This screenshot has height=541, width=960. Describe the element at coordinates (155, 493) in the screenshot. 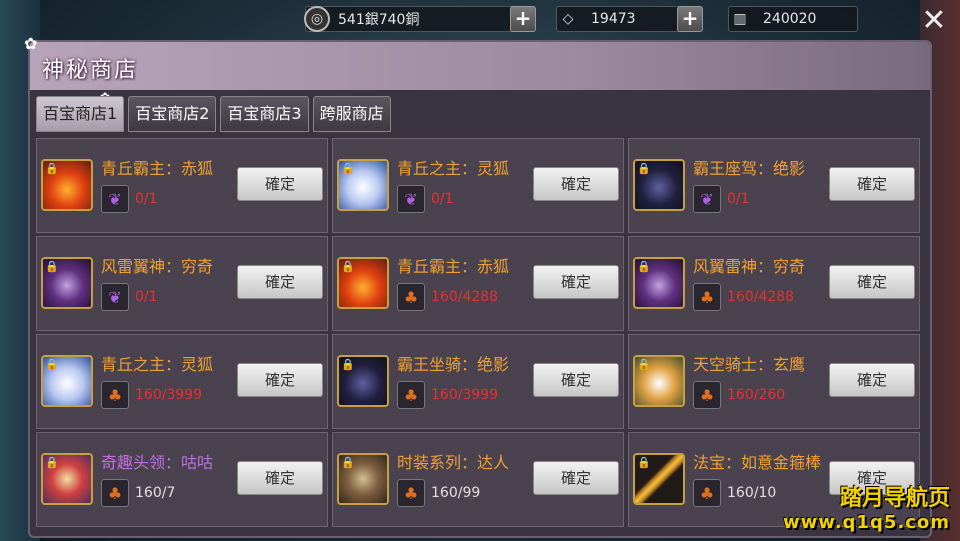

I see `item-count: 160/7` at that location.